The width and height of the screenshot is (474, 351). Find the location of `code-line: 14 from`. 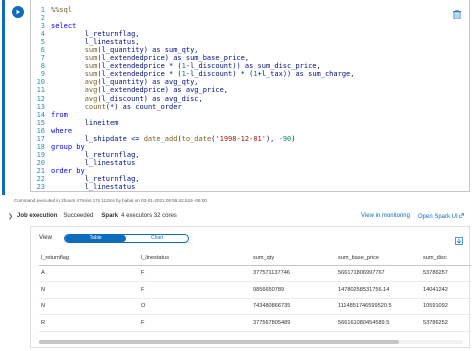

code-line: 14 from is located at coordinates (241, 115).